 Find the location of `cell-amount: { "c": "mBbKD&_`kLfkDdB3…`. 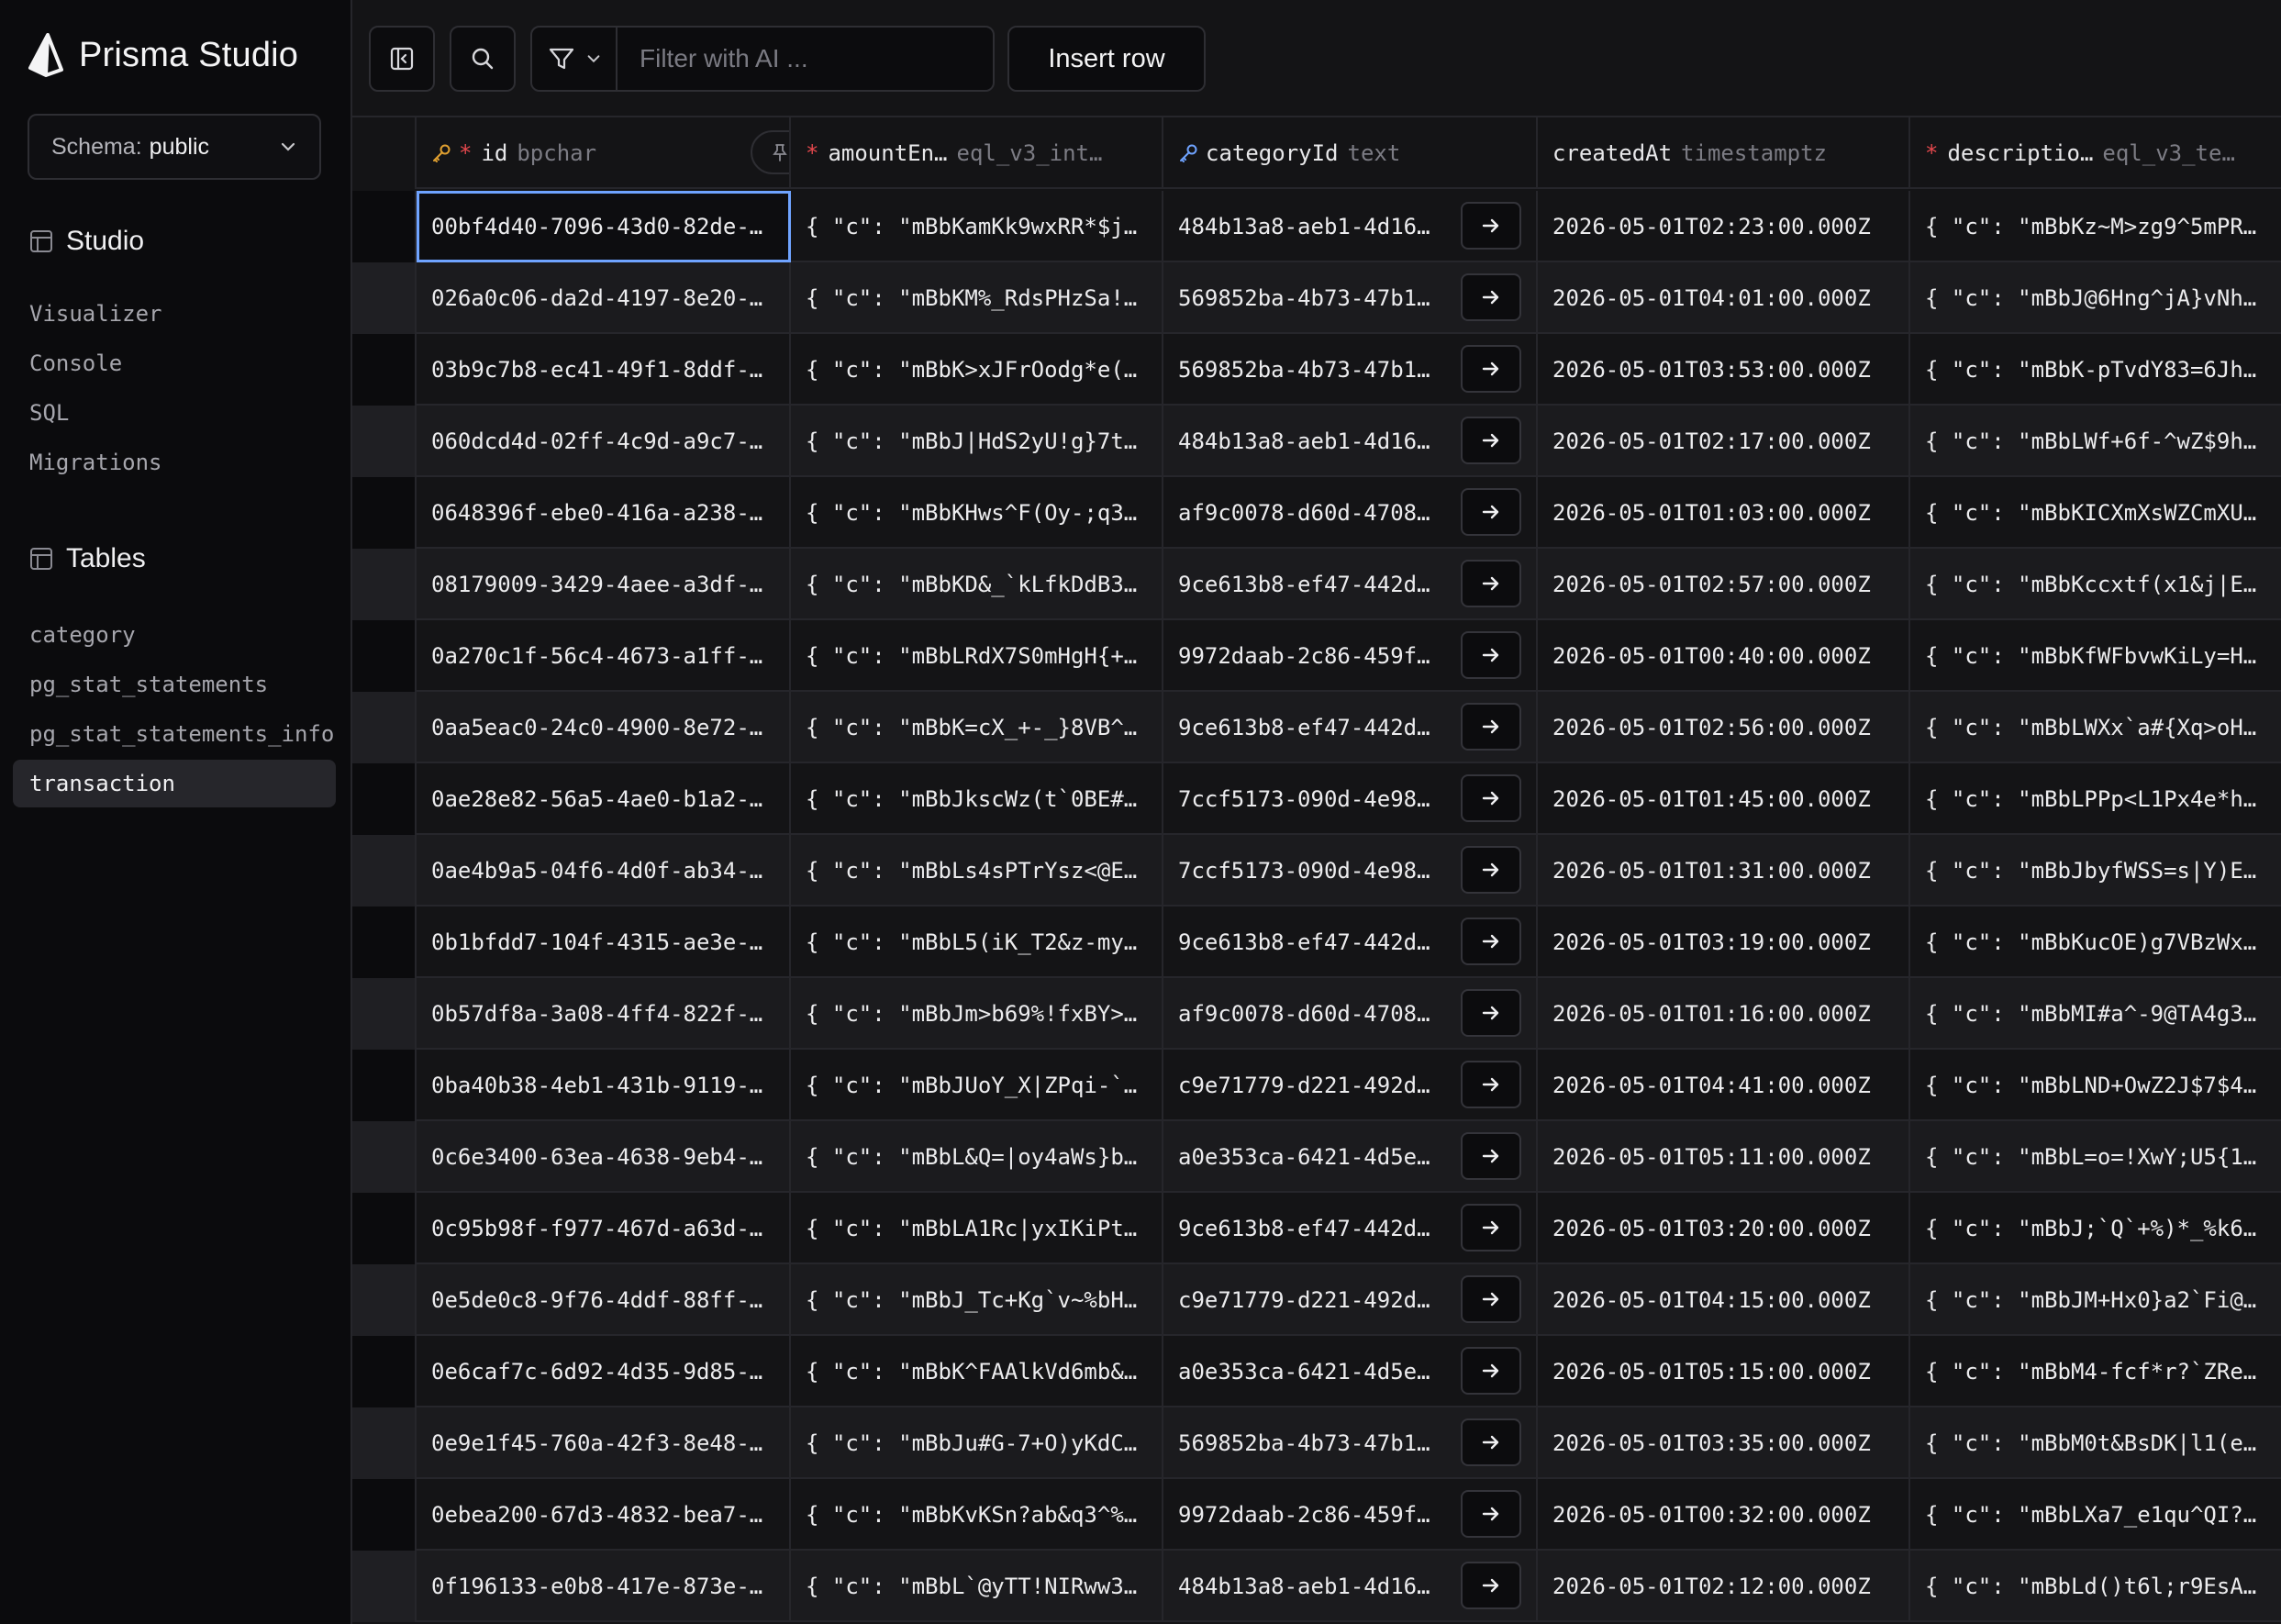

cell-amount: { "c": "mBbKD&_`kLfkDdB3… is located at coordinates (977, 584).